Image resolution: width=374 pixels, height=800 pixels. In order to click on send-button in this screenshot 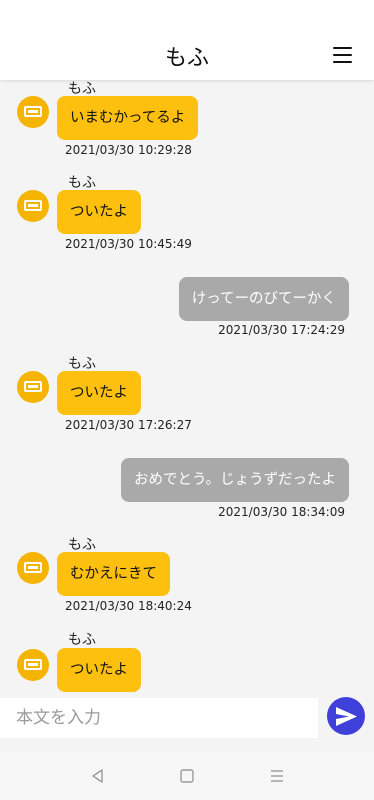, I will do `click(346, 716)`.